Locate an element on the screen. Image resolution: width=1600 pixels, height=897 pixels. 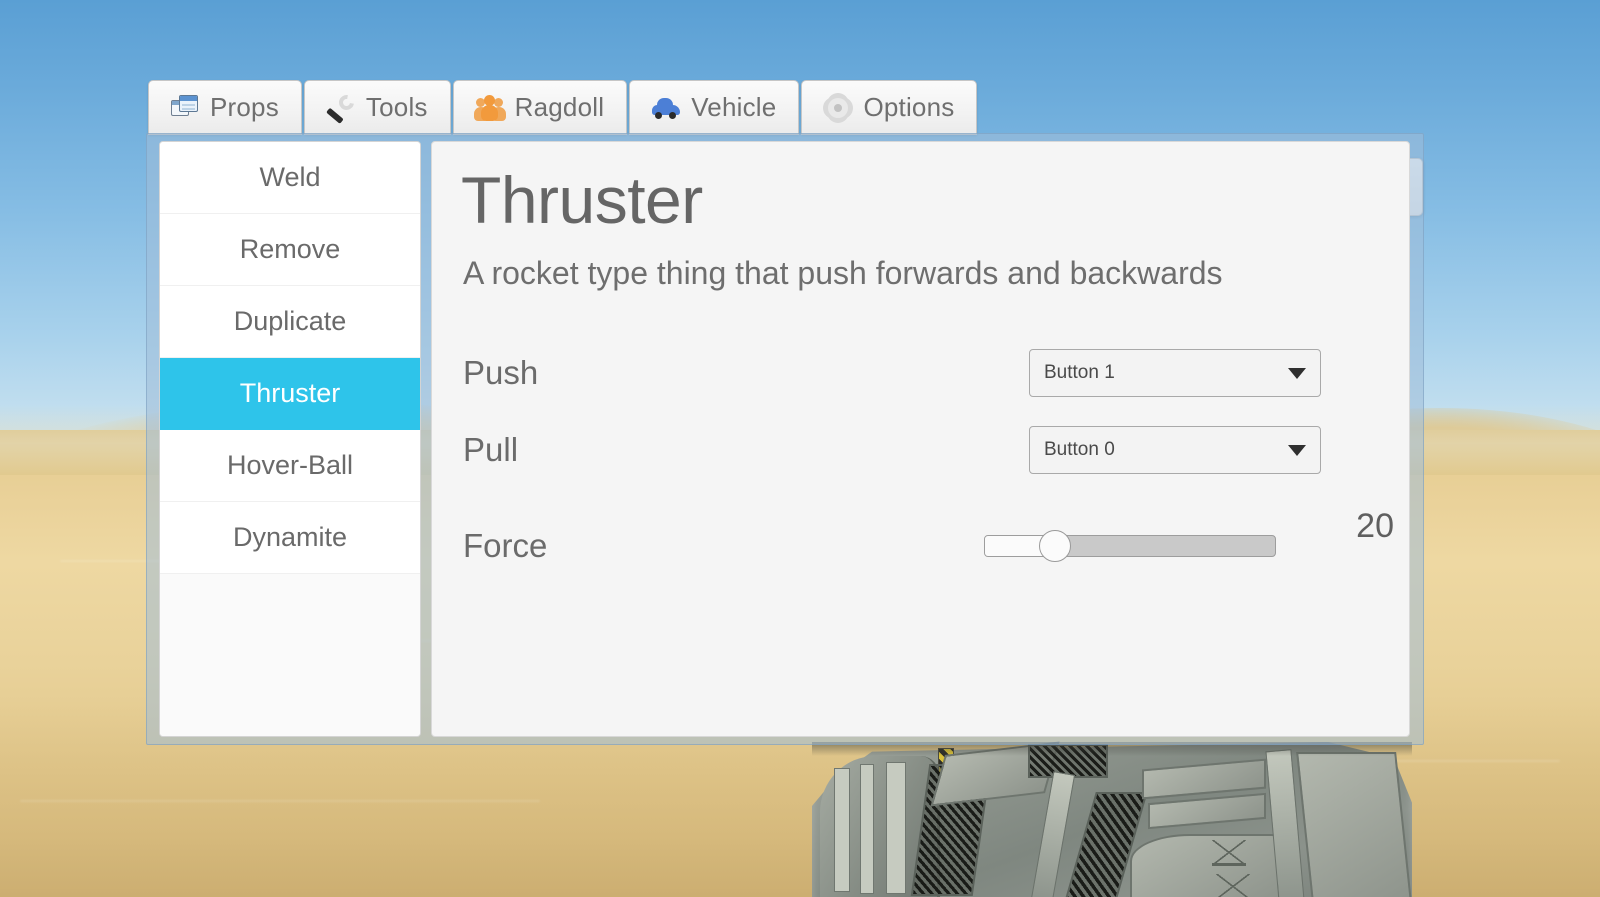
tab-vehicle-label: Vehicle is located at coordinates (734, 107).